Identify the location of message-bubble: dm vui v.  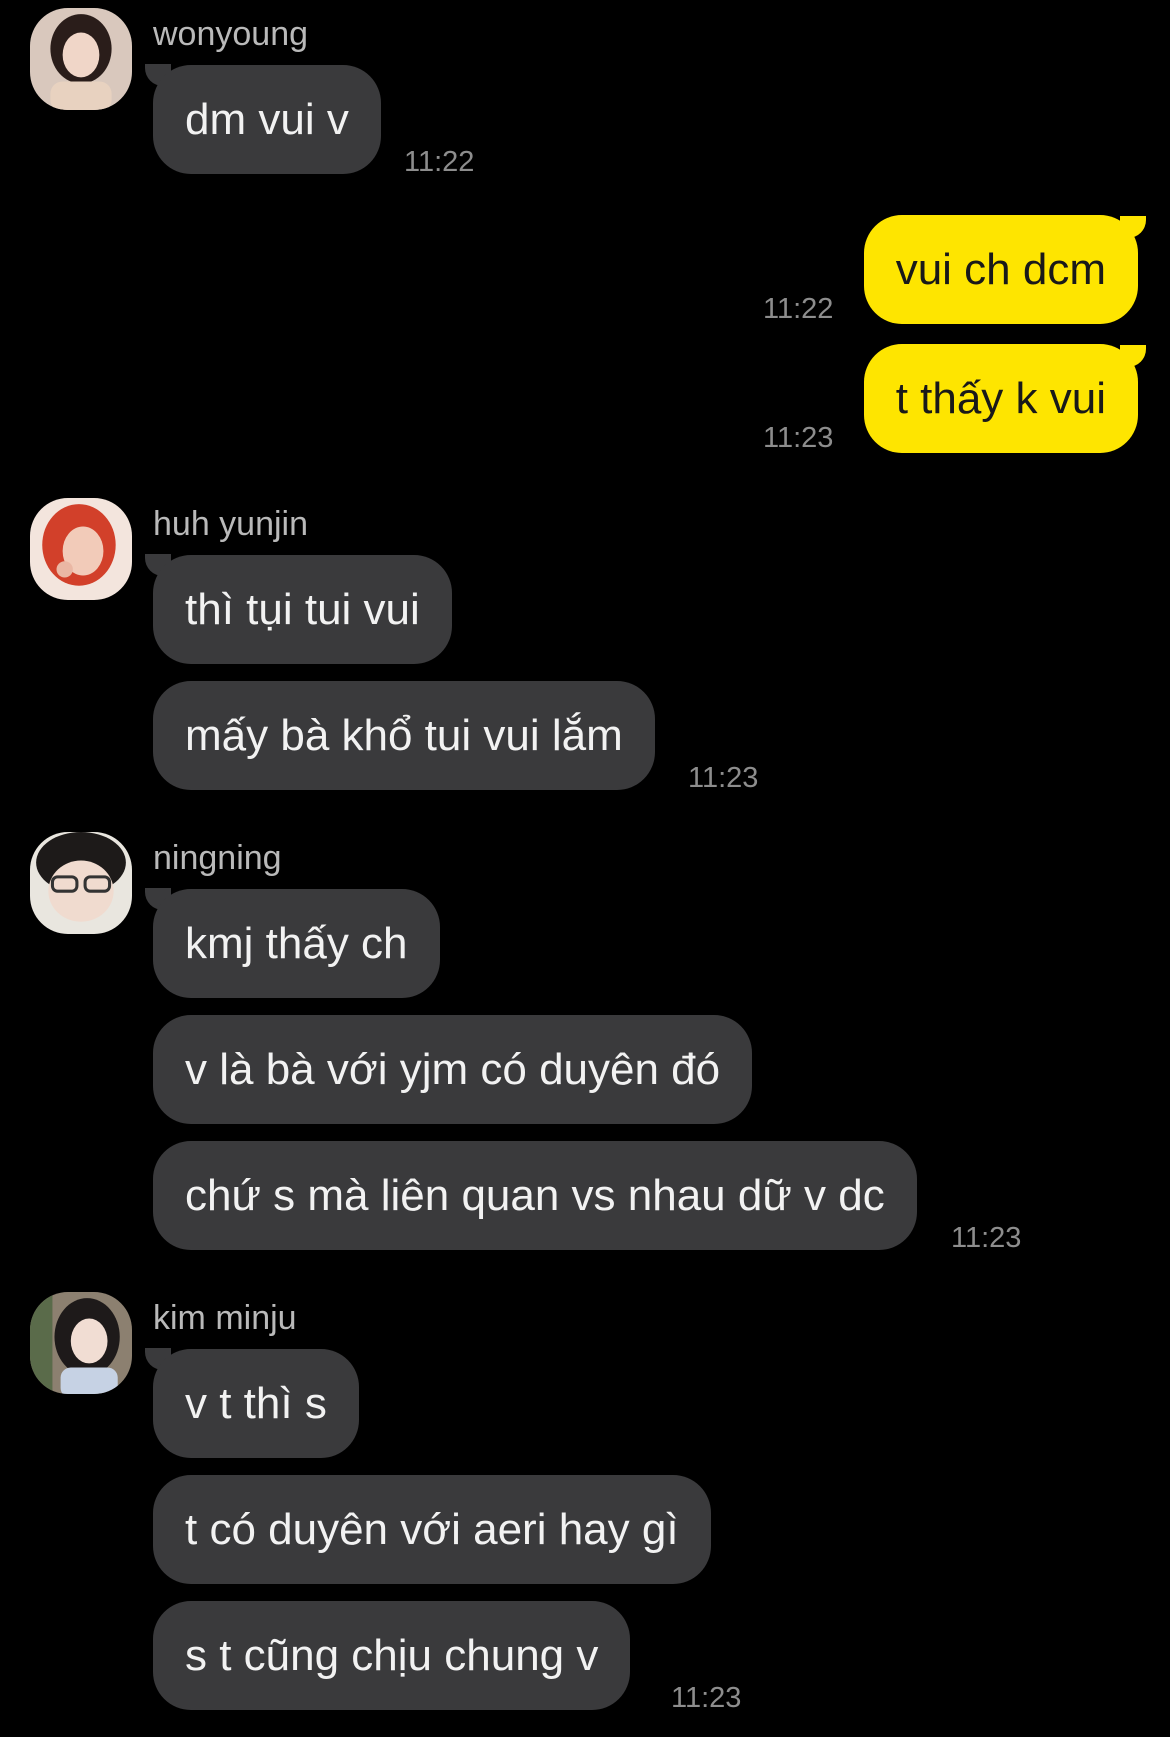
(267, 119).